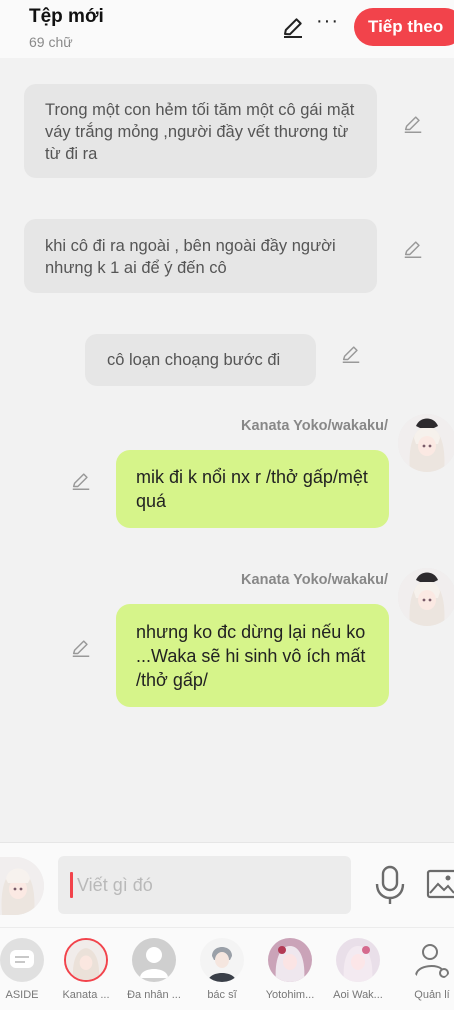 The width and height of the screenshot is (454, 1010). What do you see at coordinates (227, 29) in the screenshot?
I see `top-bar: Tệp mới 69 chữ ··· Tiếp theo` at bounding box center [227, 29].